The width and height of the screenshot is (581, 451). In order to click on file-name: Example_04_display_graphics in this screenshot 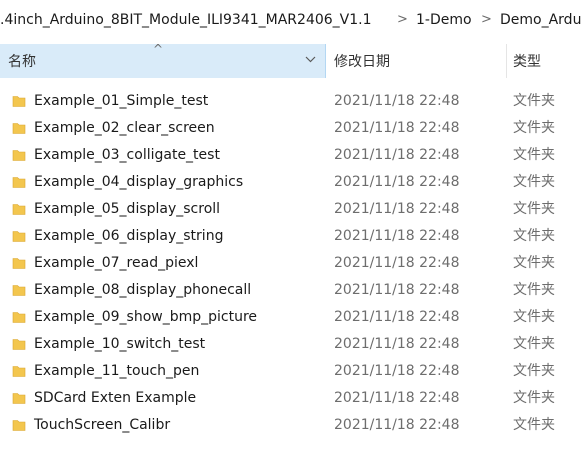, I will do `click(139, 182)`.